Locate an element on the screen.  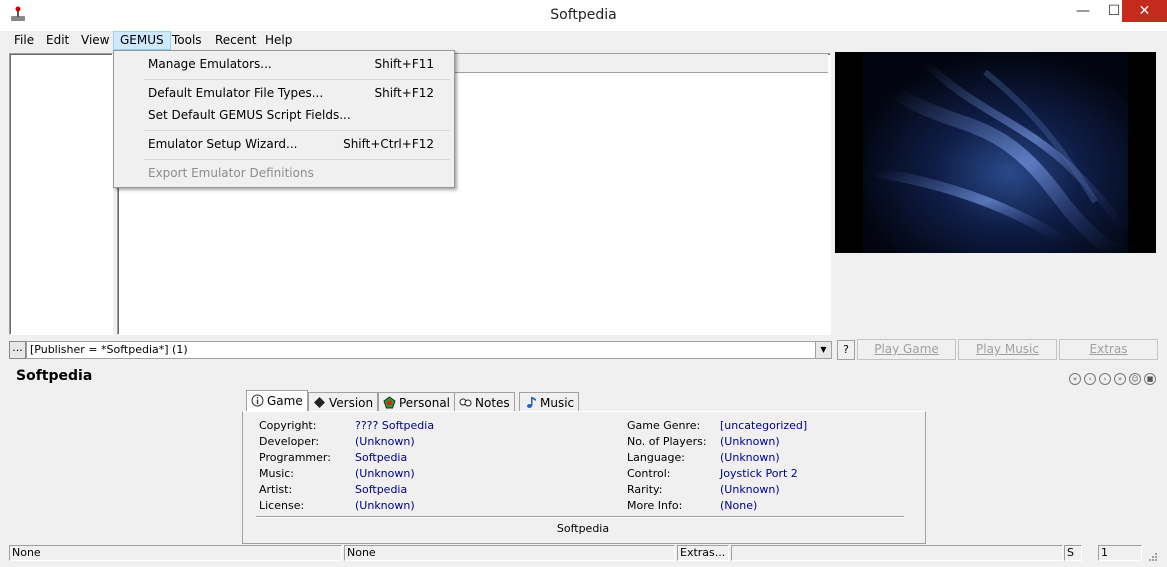
artist-label: Artist: is located at coordinates (276, 489).